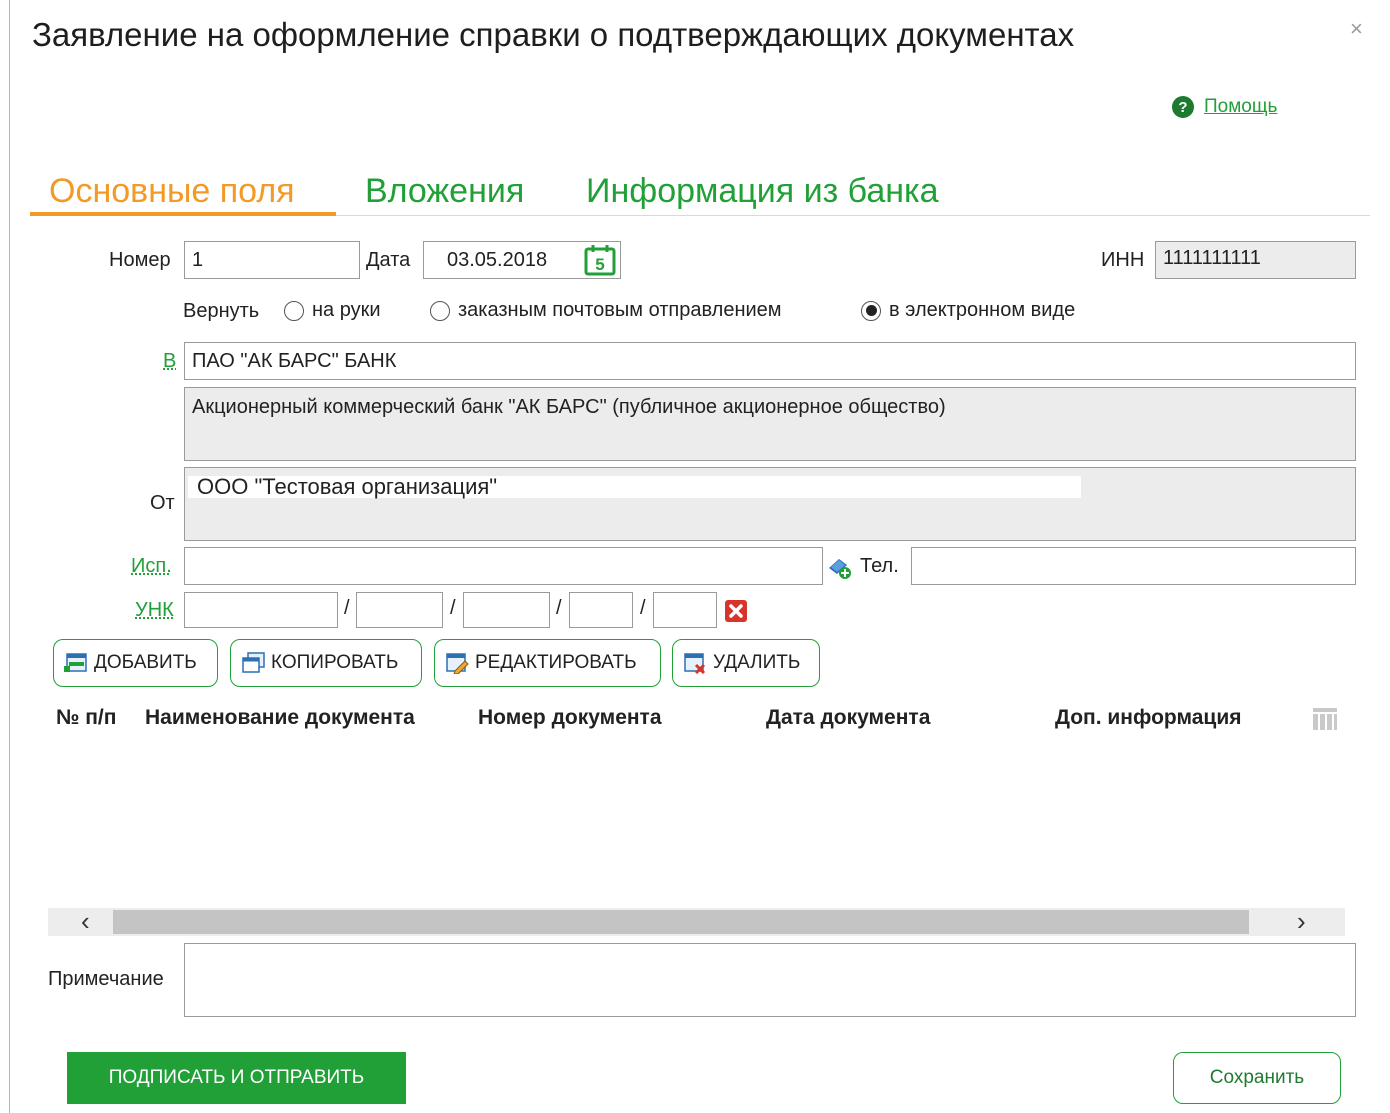 Image resolution: width=1390 pixels, height=1113 pixels. Describe the element at coordinates (1356, 29) in the screenshot. I see `close-icon: ×` at that location.